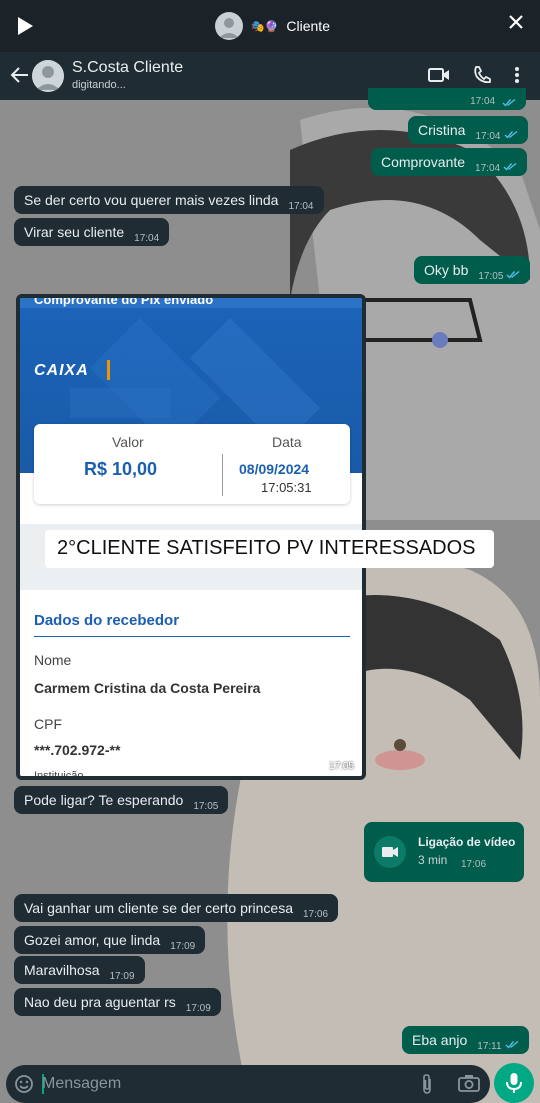 Image resolution: width=540 pixels, height=1103 pixels. What do you see at coordinates (107, 620) in the screenshot?
I see `section-title: Dados do recebedor` at bounding box center [107, 620].